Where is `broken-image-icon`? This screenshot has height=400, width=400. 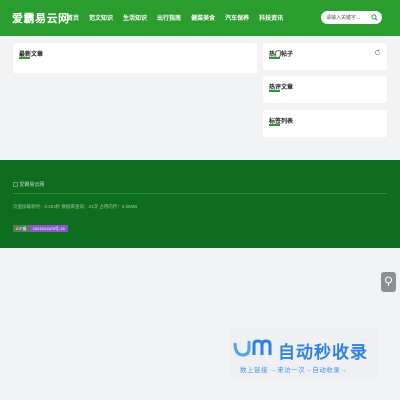
broken-image-icon is located at coordinates (15, 184).